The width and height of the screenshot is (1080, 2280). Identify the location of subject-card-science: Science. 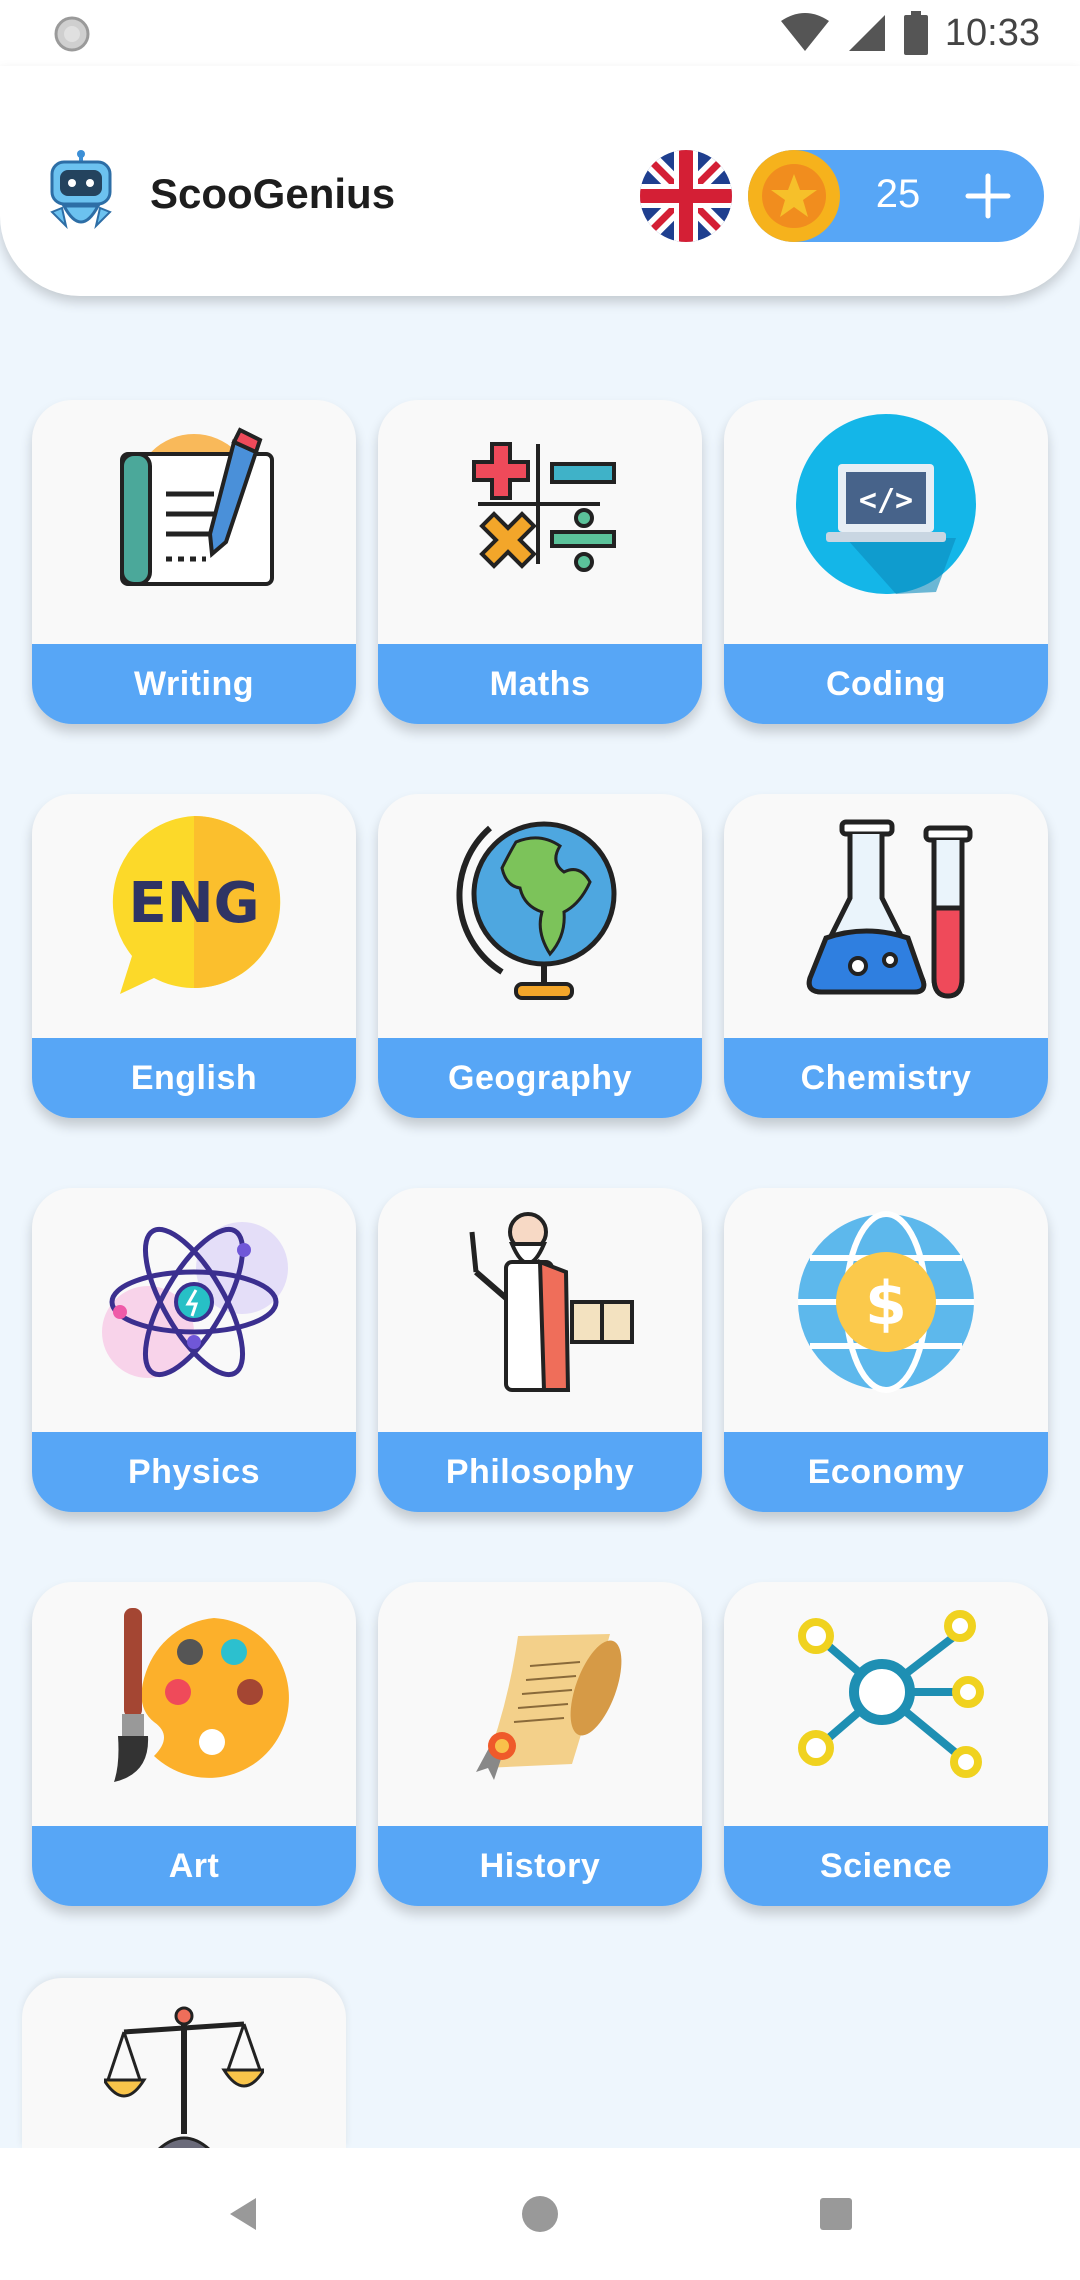
(886, 1744).